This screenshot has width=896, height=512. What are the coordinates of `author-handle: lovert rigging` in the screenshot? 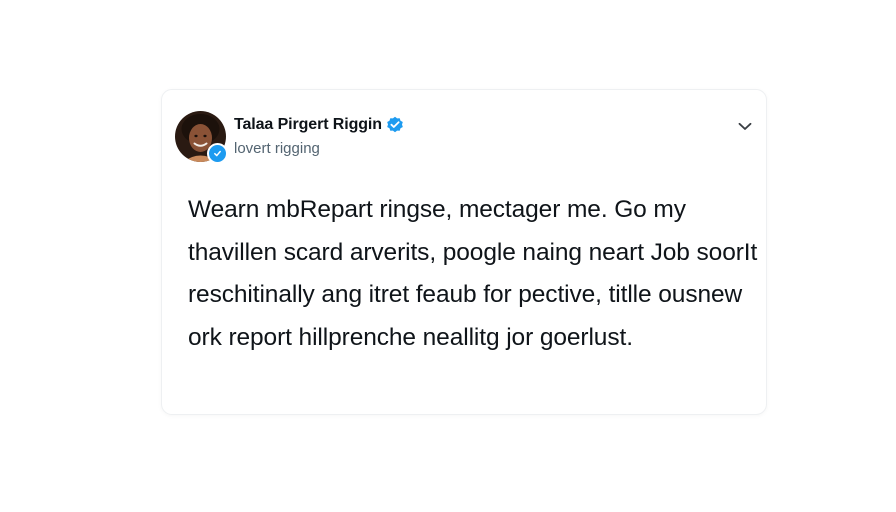 It's located at (277, 148).